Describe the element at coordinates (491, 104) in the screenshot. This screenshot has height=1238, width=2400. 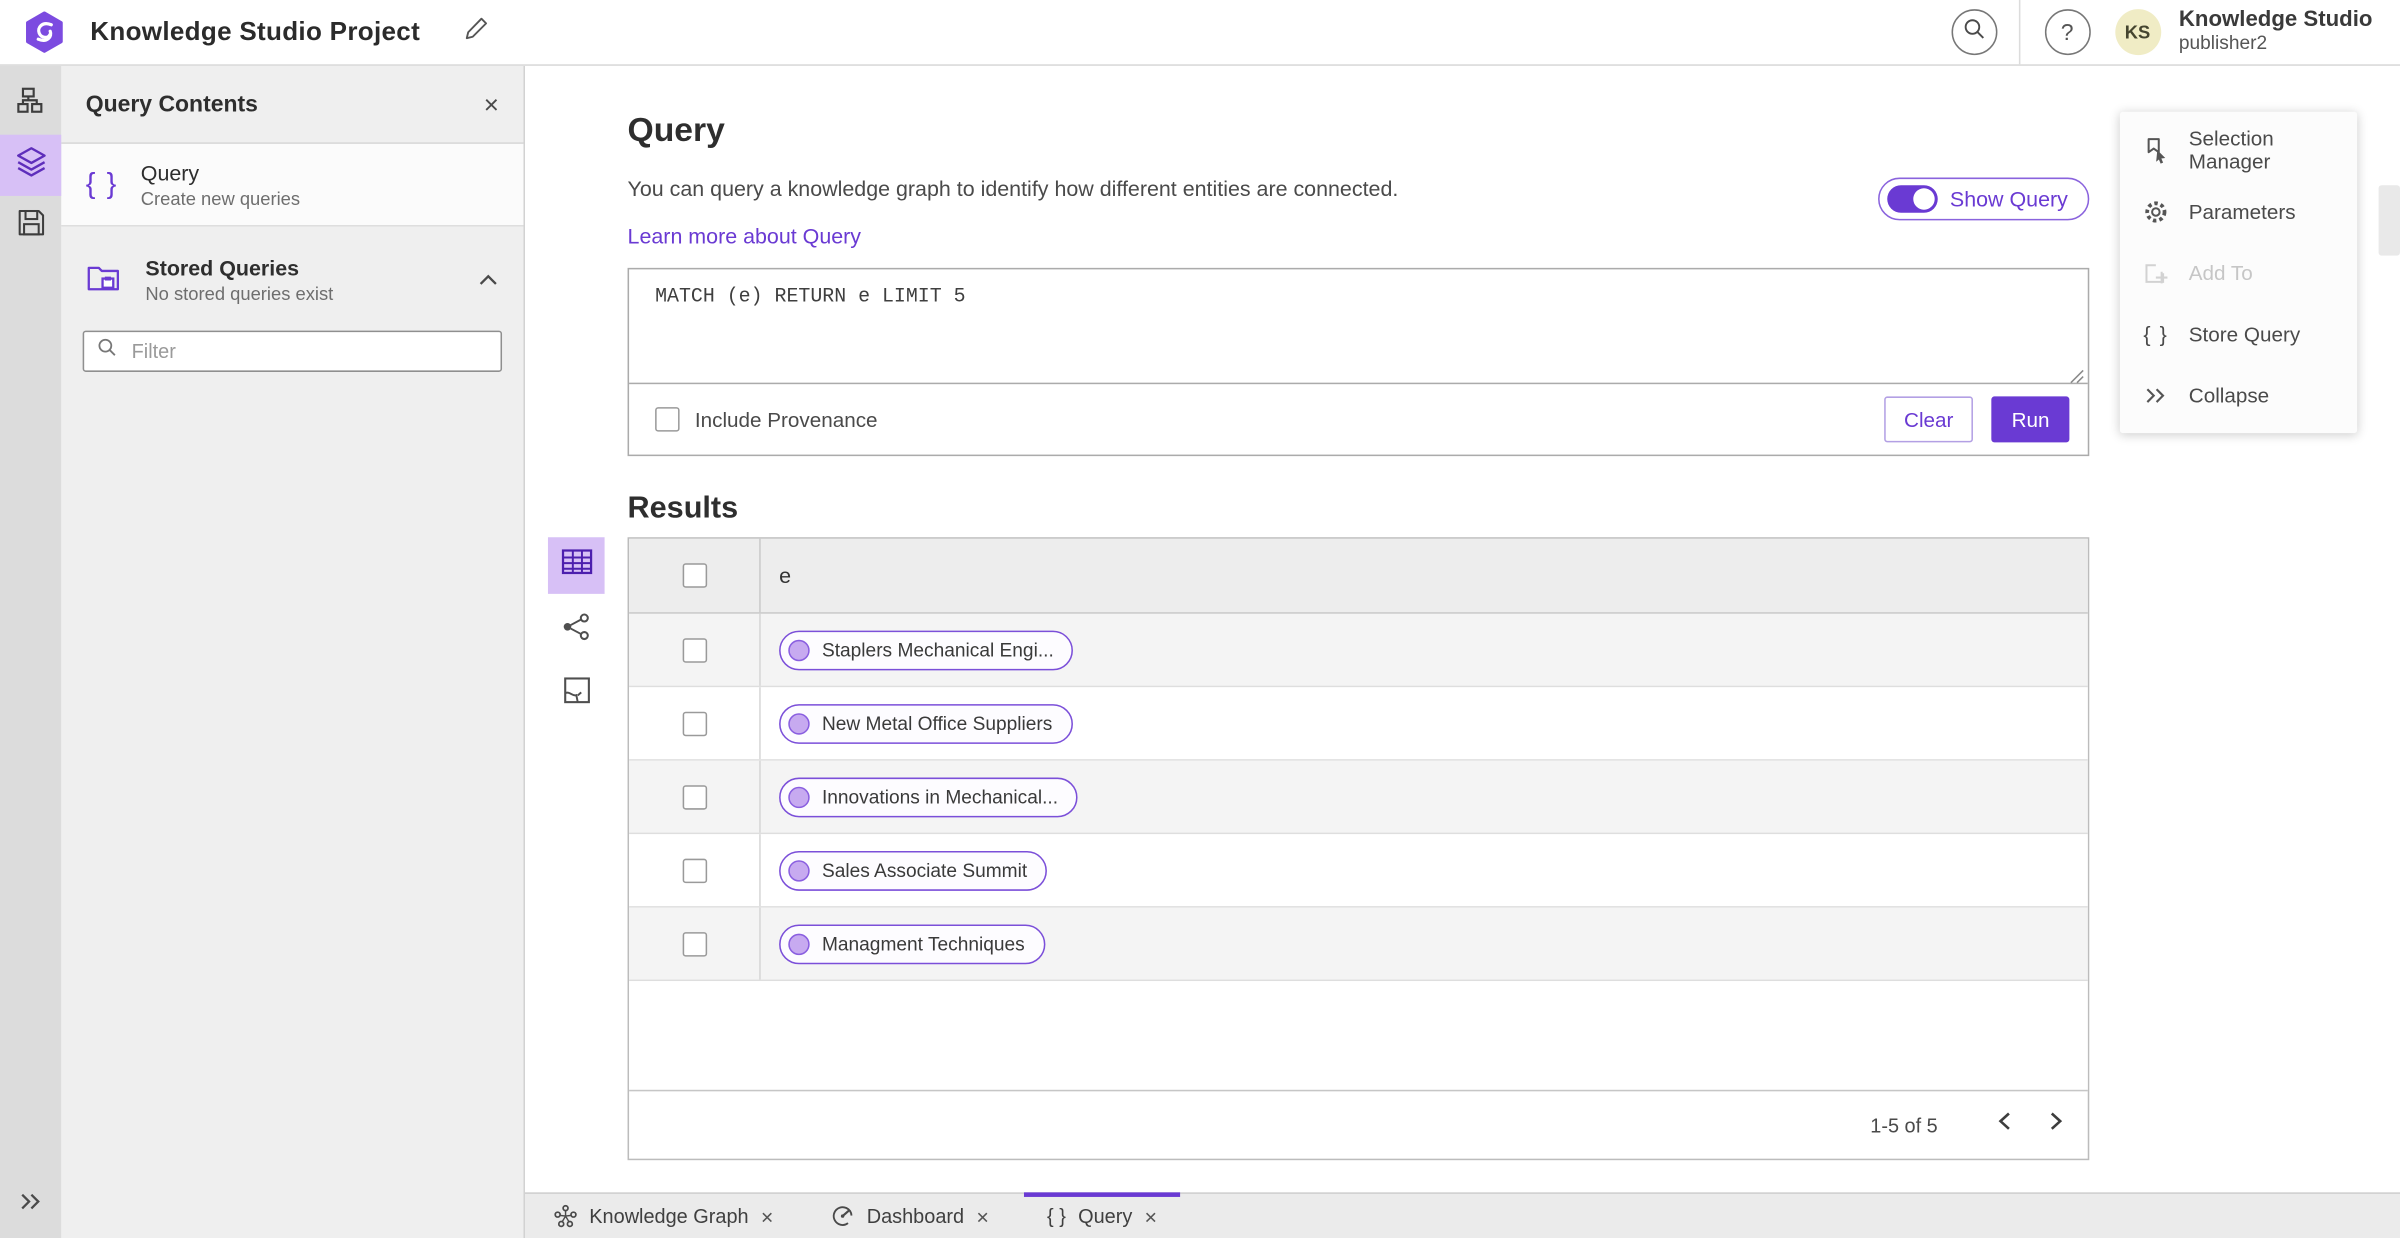
I see `panel-close-button: ×` at that location.